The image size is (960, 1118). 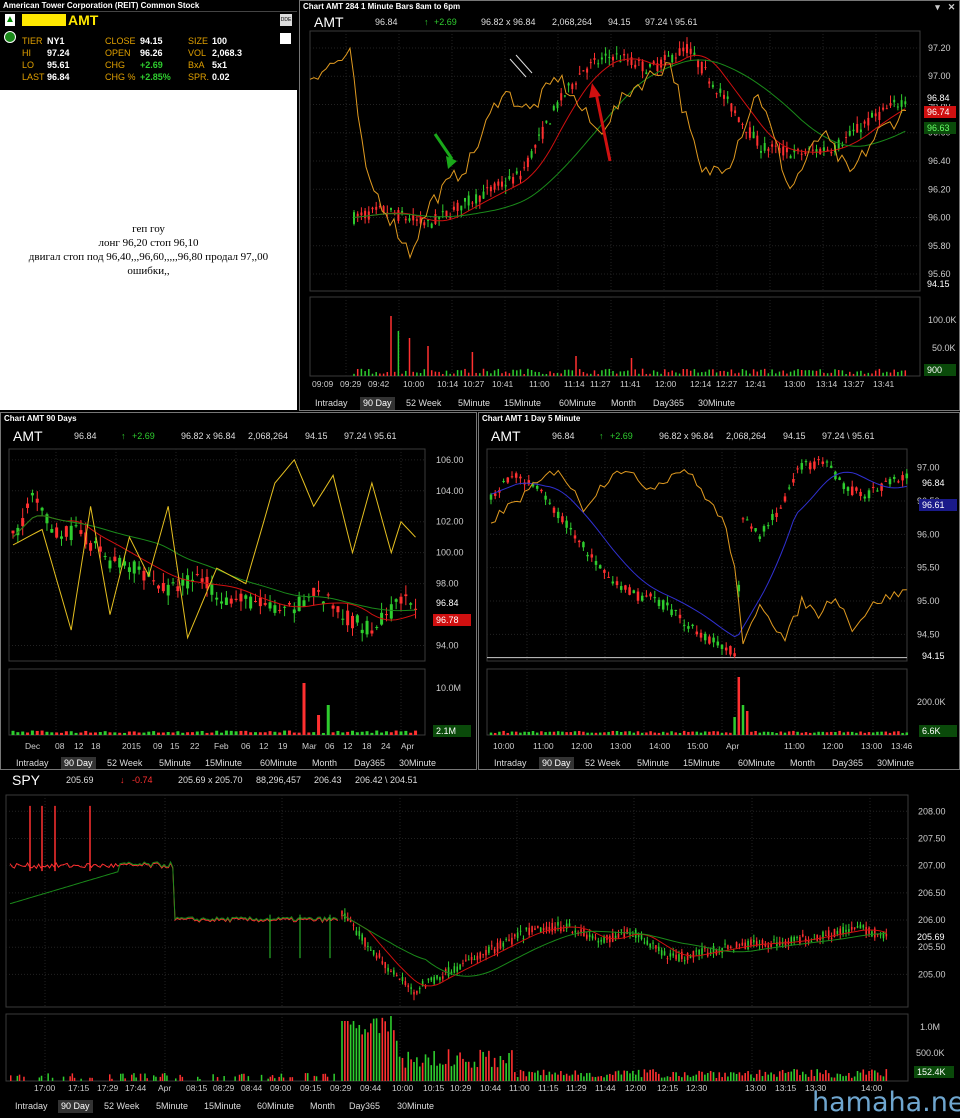 What do you see at coordinates (886, 1102) in the screenshot?
I see `watermark: hamaha.net` at bounding box center [886, 1102].